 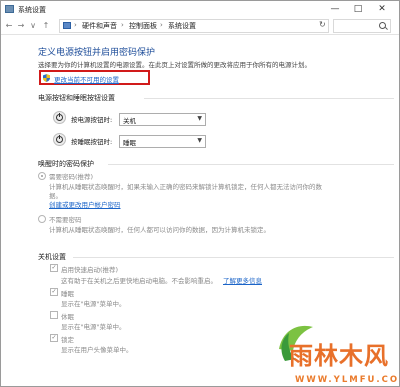 What do you see at coordinates (159, 230) in the screenshot?
I see `no-password-desc: 计算机从睡眠状态唤醒时，任何人都可以访问你的数据，因为计算机未锁定。` at bounding box center [159, 230].